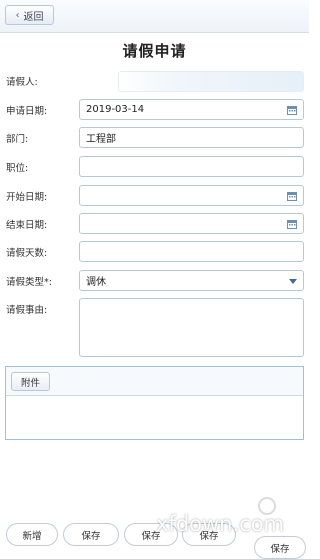  Describe the element at coordinates (191, 223) in the screenshot. I see `end-date-input` at that location.